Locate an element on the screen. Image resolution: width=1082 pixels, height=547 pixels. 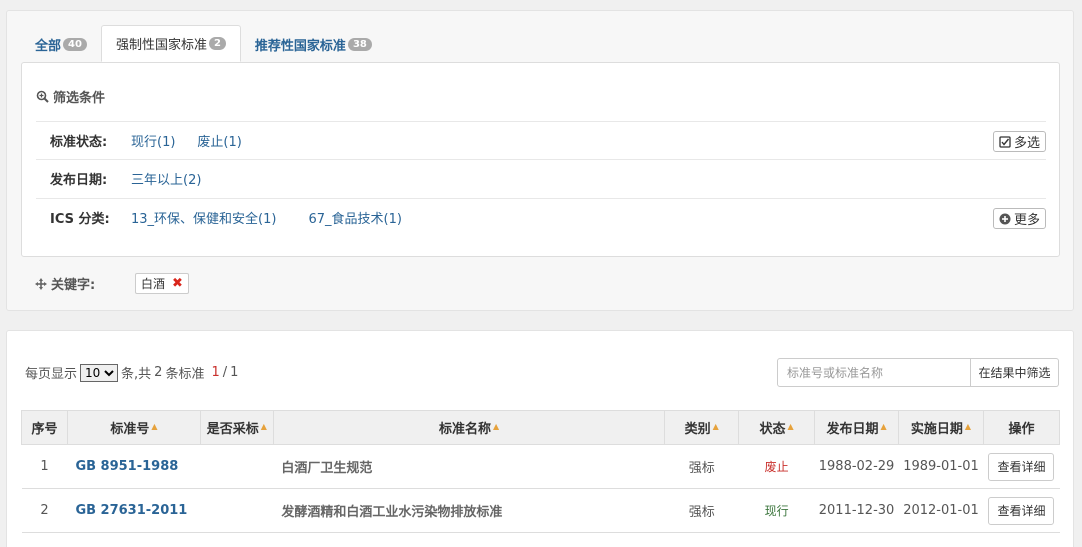
keyword-label-text: 关键字: is located at coordinates (73, 285).